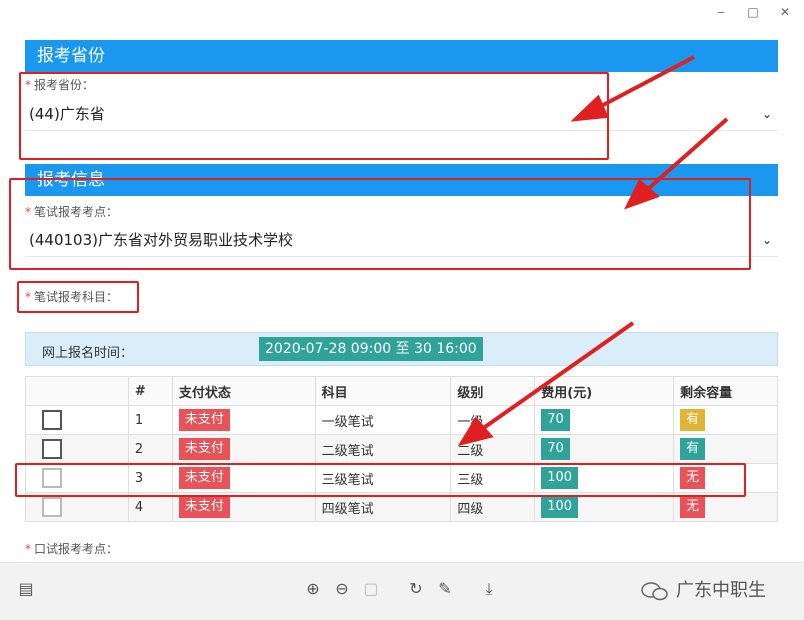  I want to click on wechat-logo-icon, so click(654, 591).